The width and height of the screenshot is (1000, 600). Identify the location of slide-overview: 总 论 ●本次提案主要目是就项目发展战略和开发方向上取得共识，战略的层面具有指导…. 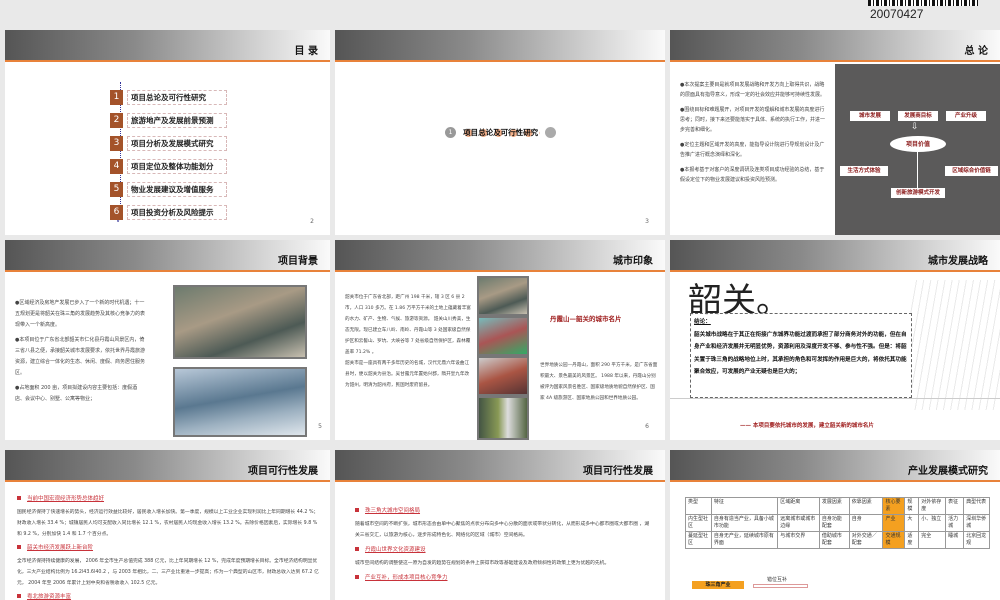
(835, 132).